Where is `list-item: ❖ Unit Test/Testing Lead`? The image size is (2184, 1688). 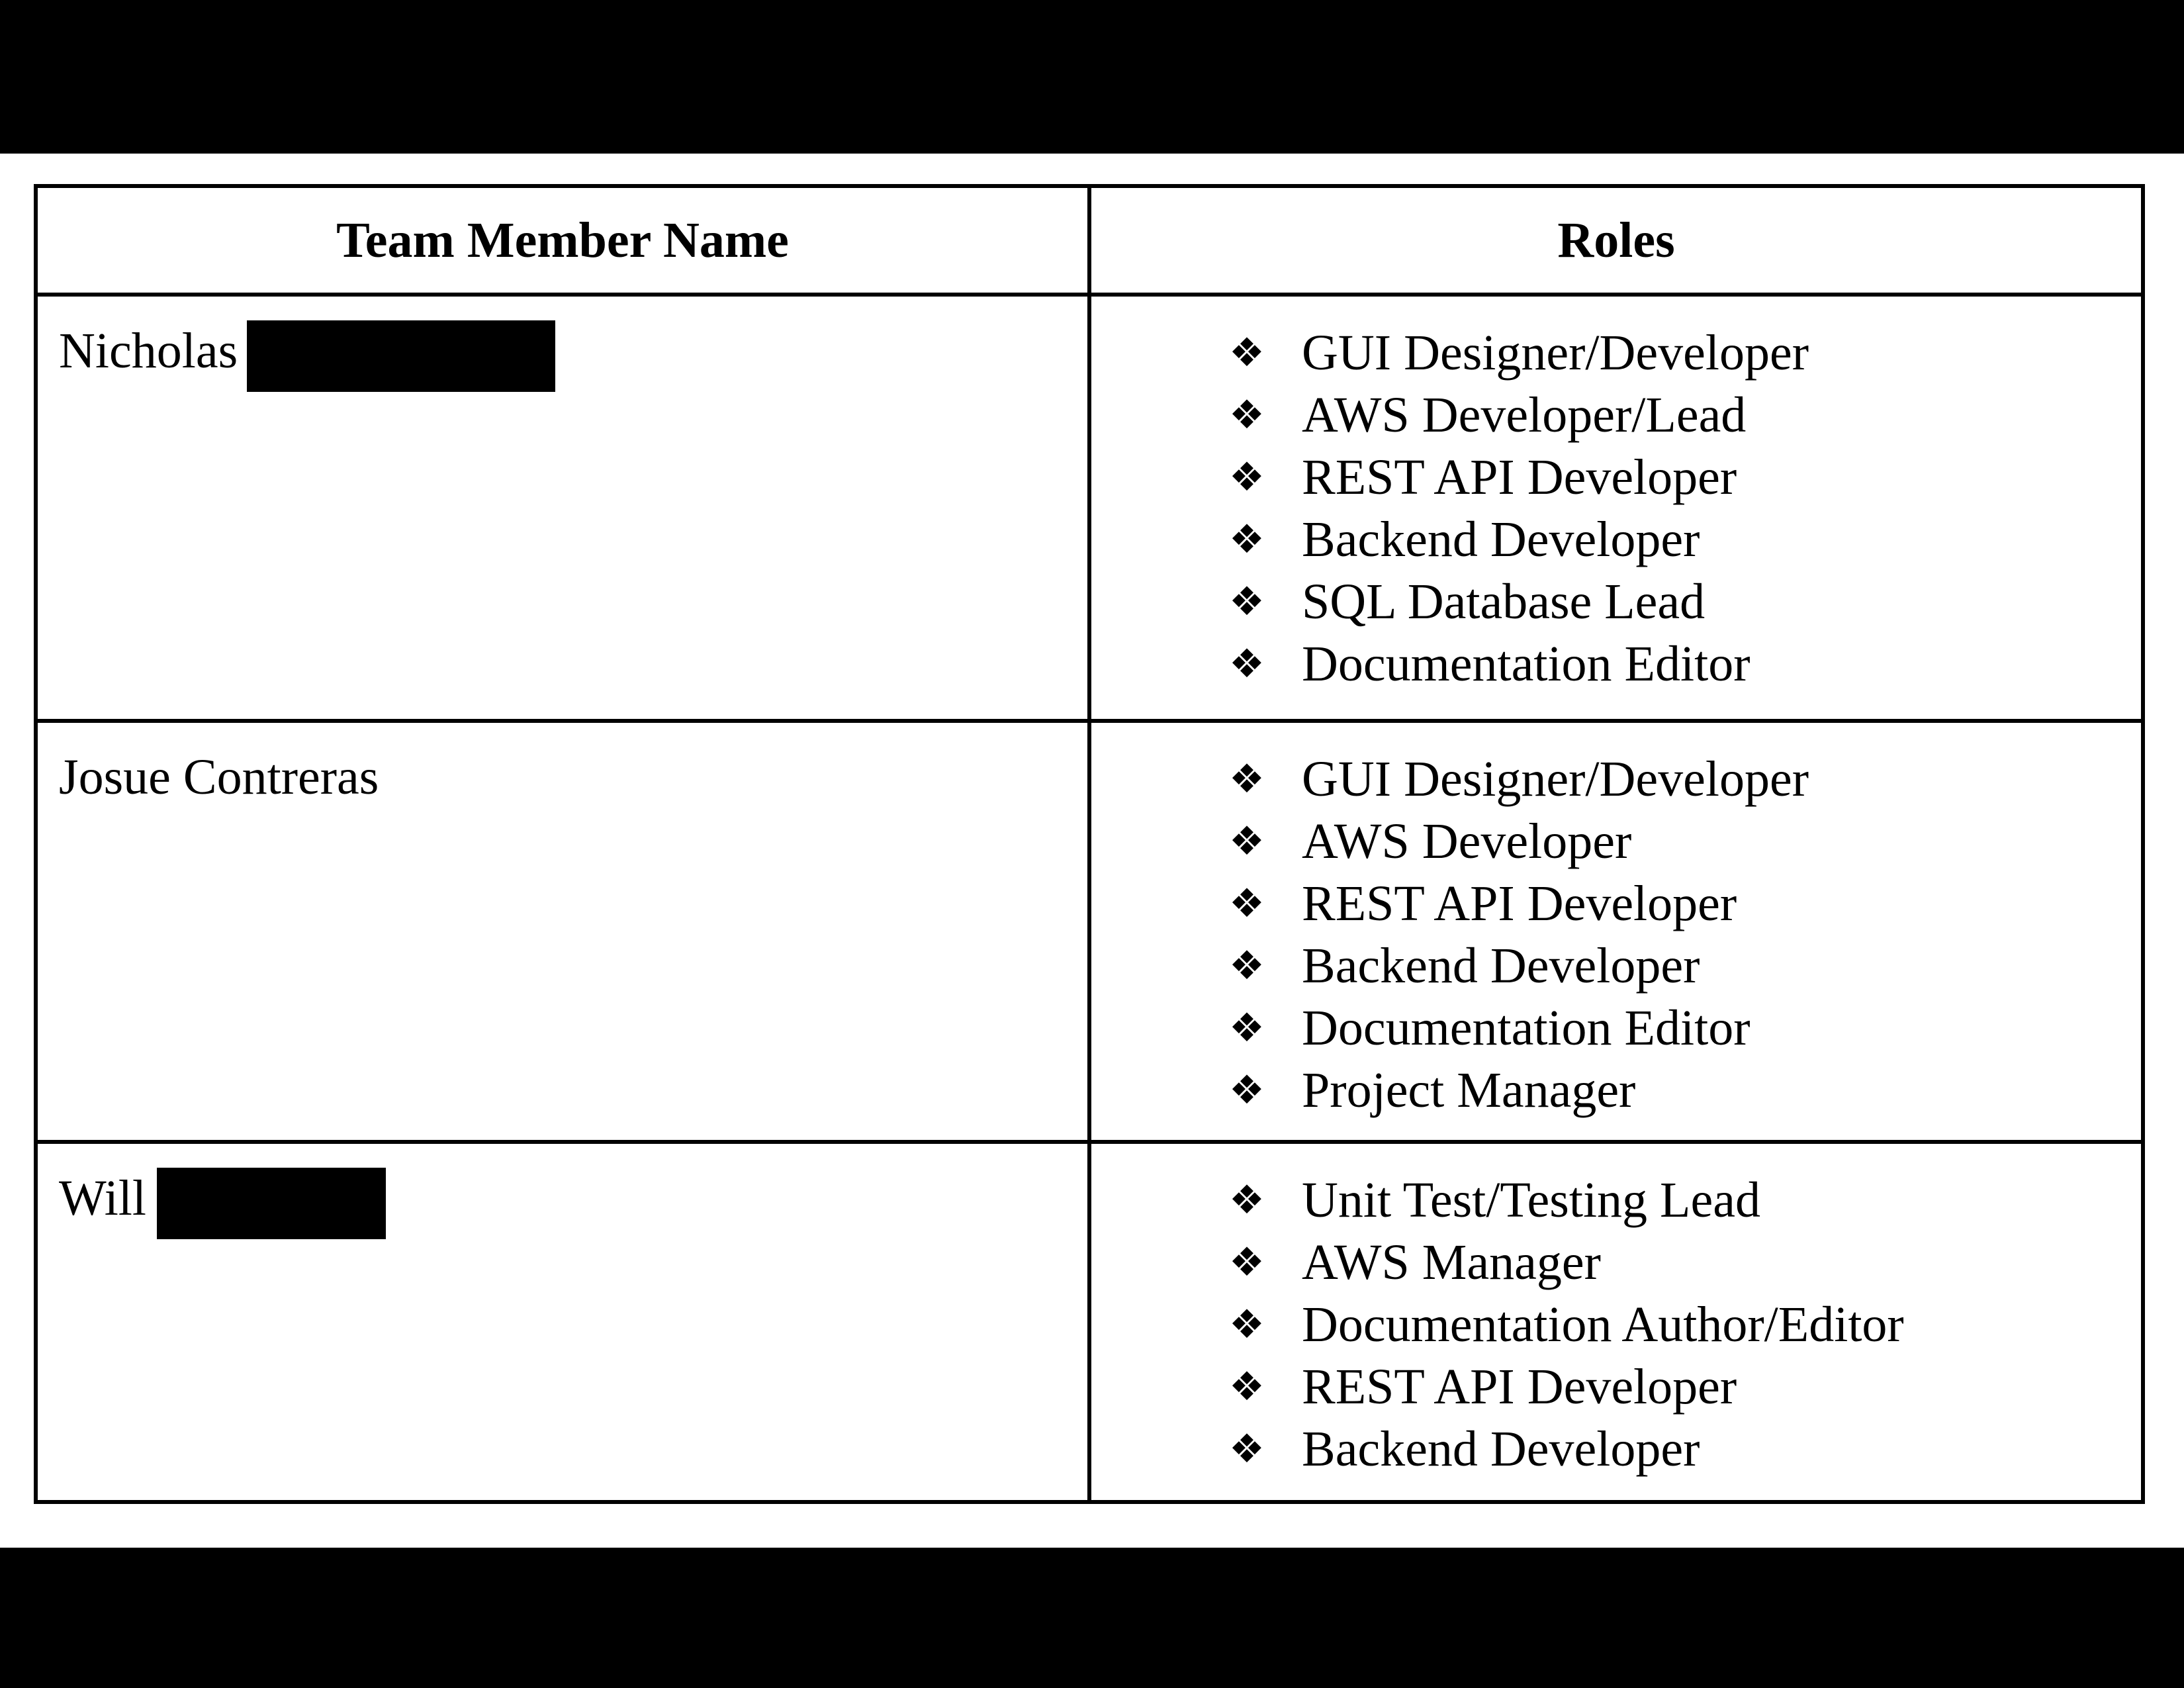
list-item: ❖ Unit Test/Testing Lead is located at coordinates (1616, 1200).